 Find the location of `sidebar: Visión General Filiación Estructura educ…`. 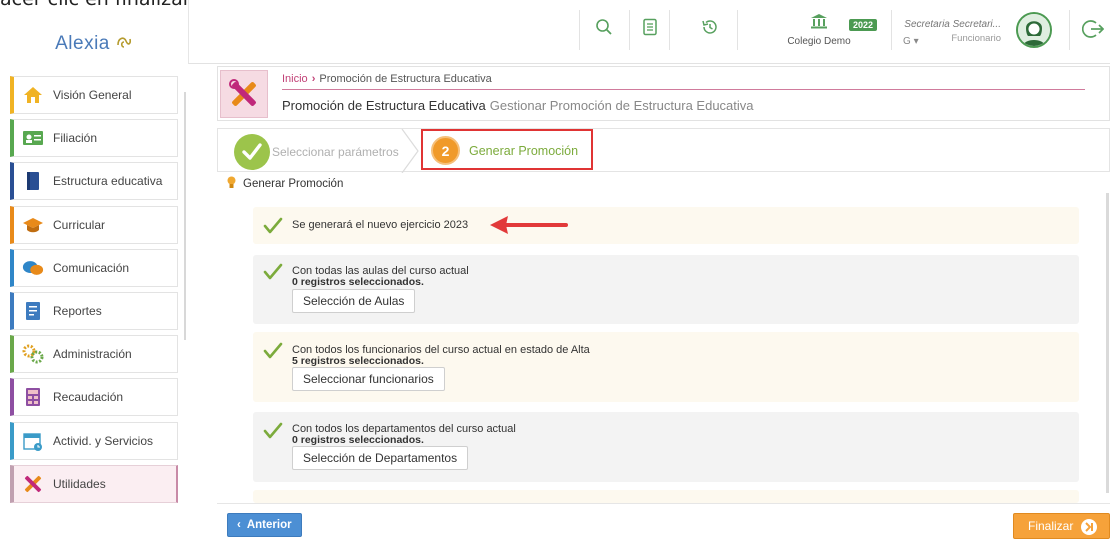

sidebar: Visión General Filiación Estructura educ… is located at coordinates (94, 292).